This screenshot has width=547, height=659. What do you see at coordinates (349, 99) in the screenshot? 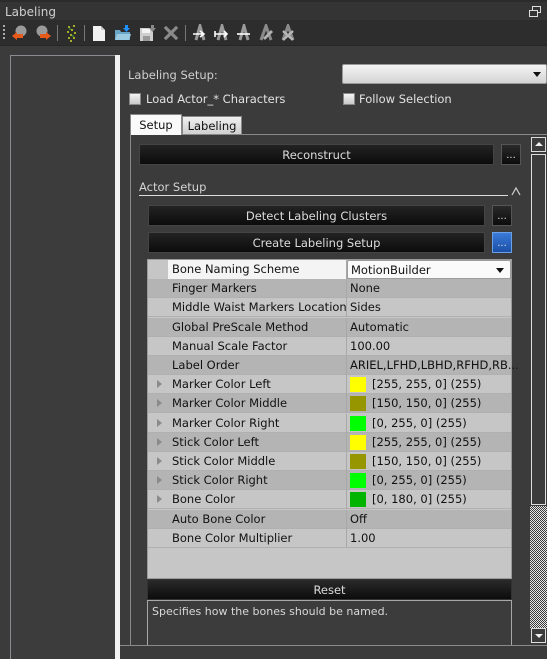
I see `follow-selection-checkbox` at bounding box center [349, 99].